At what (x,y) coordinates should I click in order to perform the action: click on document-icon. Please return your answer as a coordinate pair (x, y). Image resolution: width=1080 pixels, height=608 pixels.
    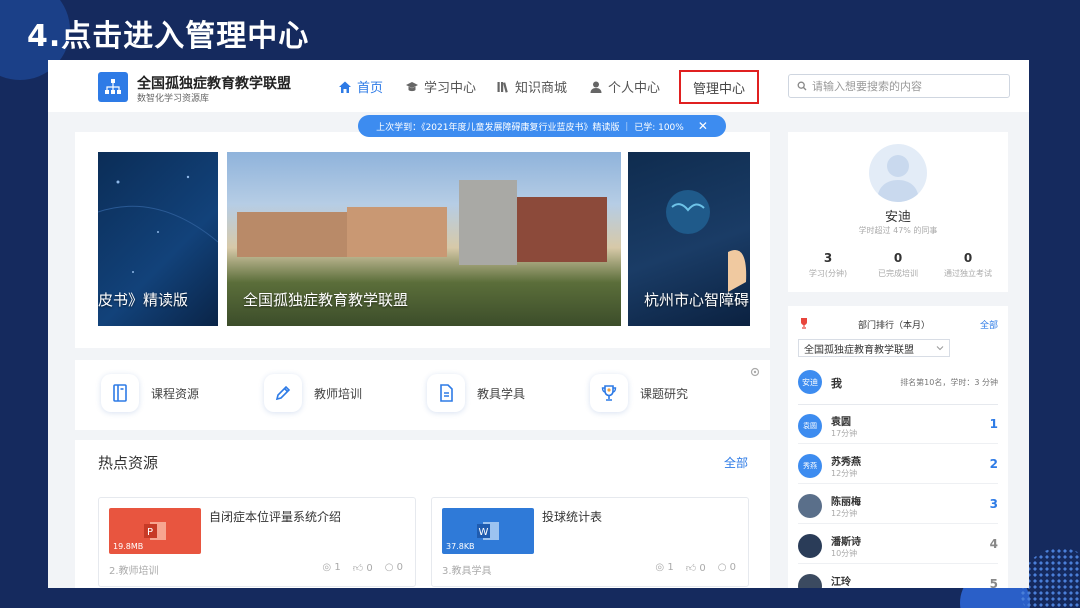
    Looking at the image, I should click on (120, 393).